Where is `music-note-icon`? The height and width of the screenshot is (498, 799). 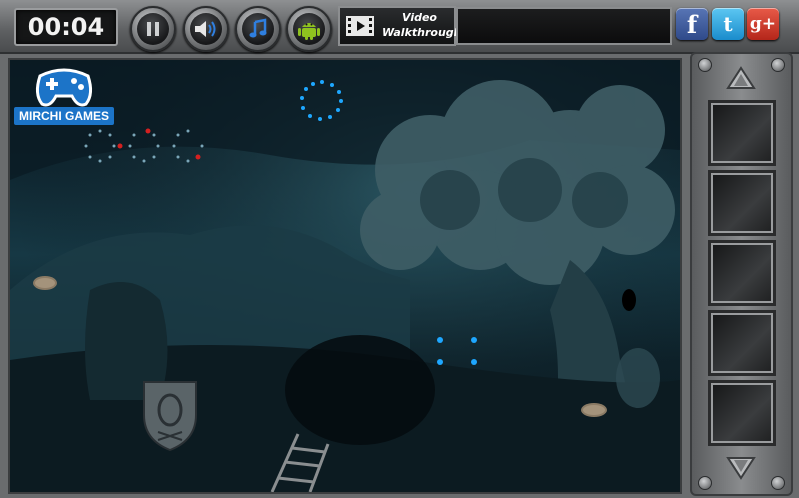
music-note-icon is located at coordinates (258, 28).